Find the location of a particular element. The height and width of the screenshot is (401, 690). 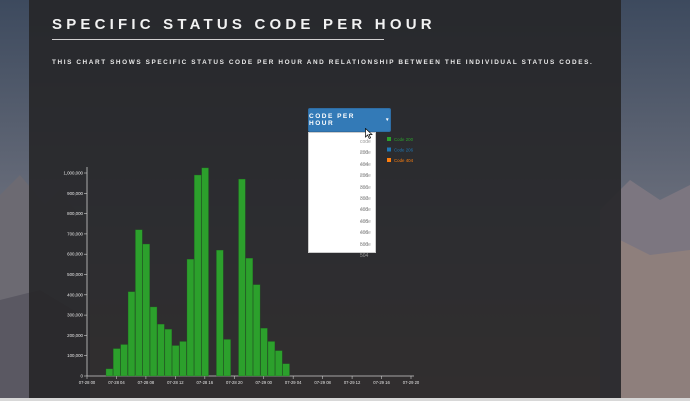

x-tick-label: 07-29 20 is located at coordinates (411, 382).